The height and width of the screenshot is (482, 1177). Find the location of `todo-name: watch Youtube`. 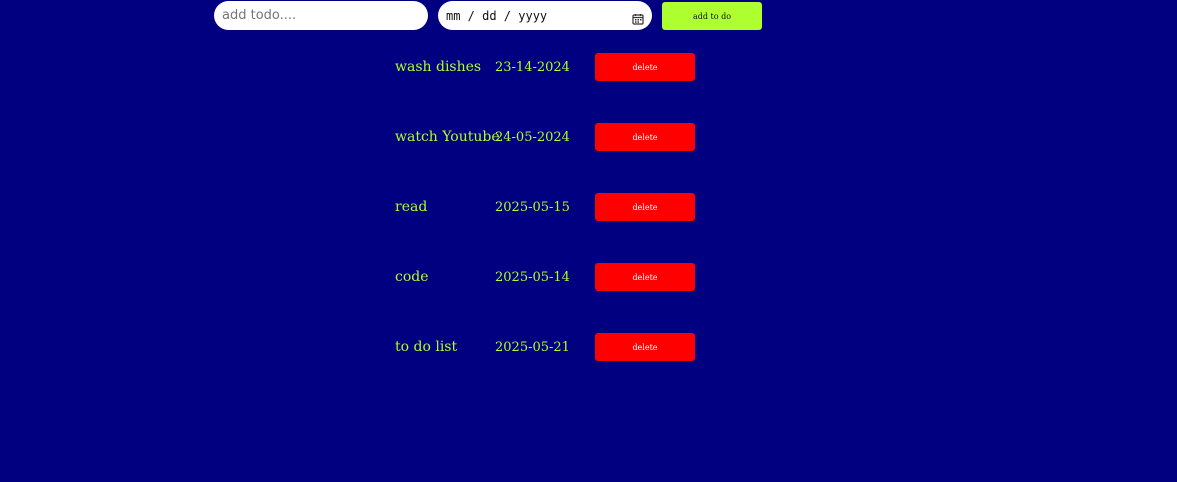

todo-name: watch Youtube is located at coordinates (447, 137).